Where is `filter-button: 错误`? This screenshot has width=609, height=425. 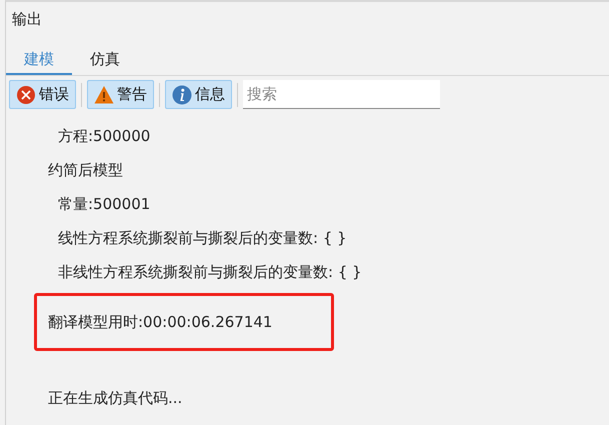
filter-button: 错误 is located at coordinates (42, 94).